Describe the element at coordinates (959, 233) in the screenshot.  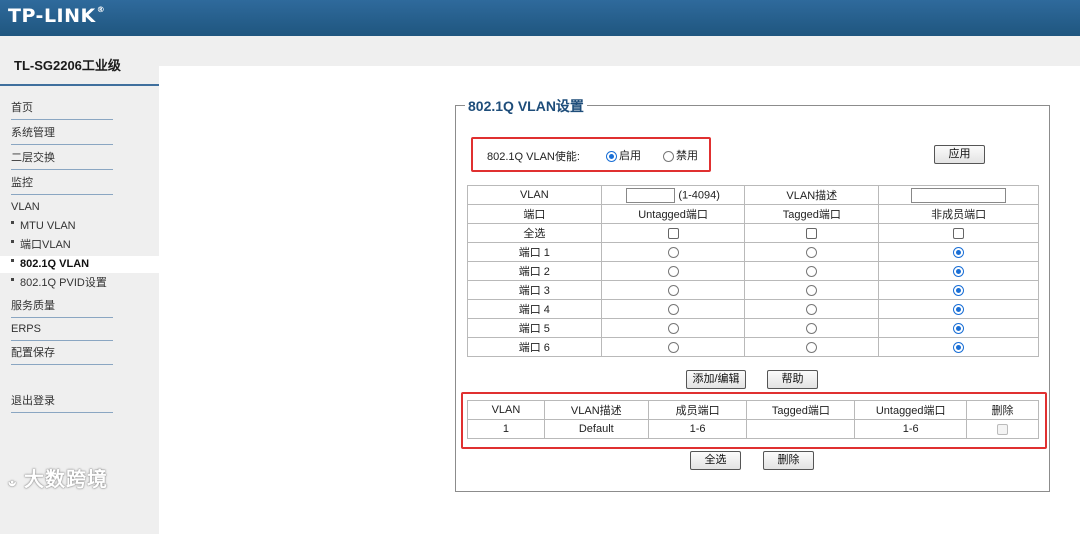
I see `select-all-nonmember-checkbox` at that location.